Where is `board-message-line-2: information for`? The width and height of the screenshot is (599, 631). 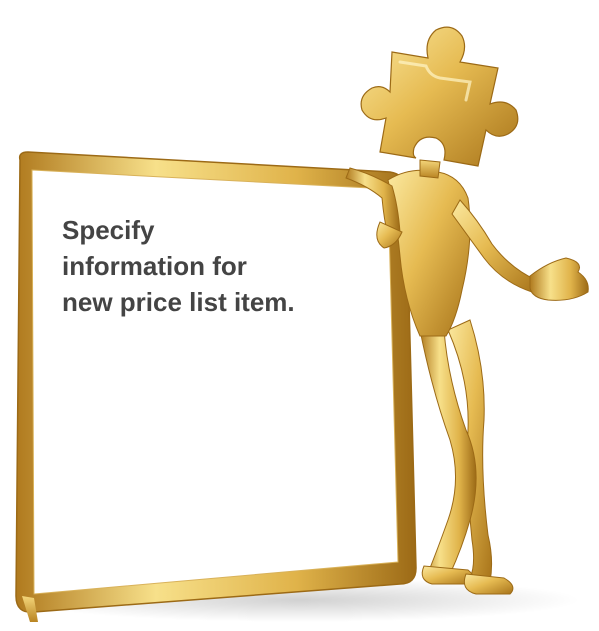
board-message-line-2: information for is located at coordinates (154, 266).